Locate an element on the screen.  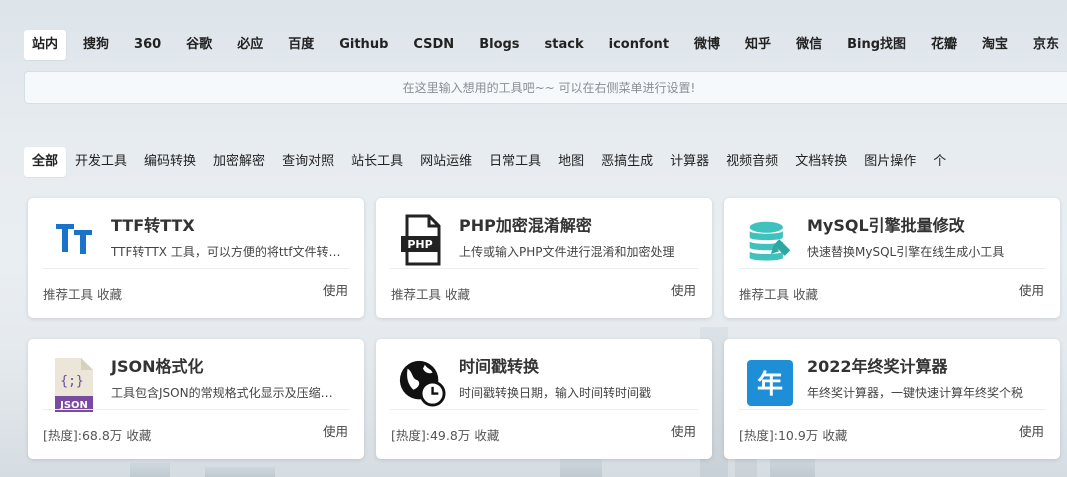
tool-meta: [热度]:49.8万 收藏 is located at coordinates (445, 434).